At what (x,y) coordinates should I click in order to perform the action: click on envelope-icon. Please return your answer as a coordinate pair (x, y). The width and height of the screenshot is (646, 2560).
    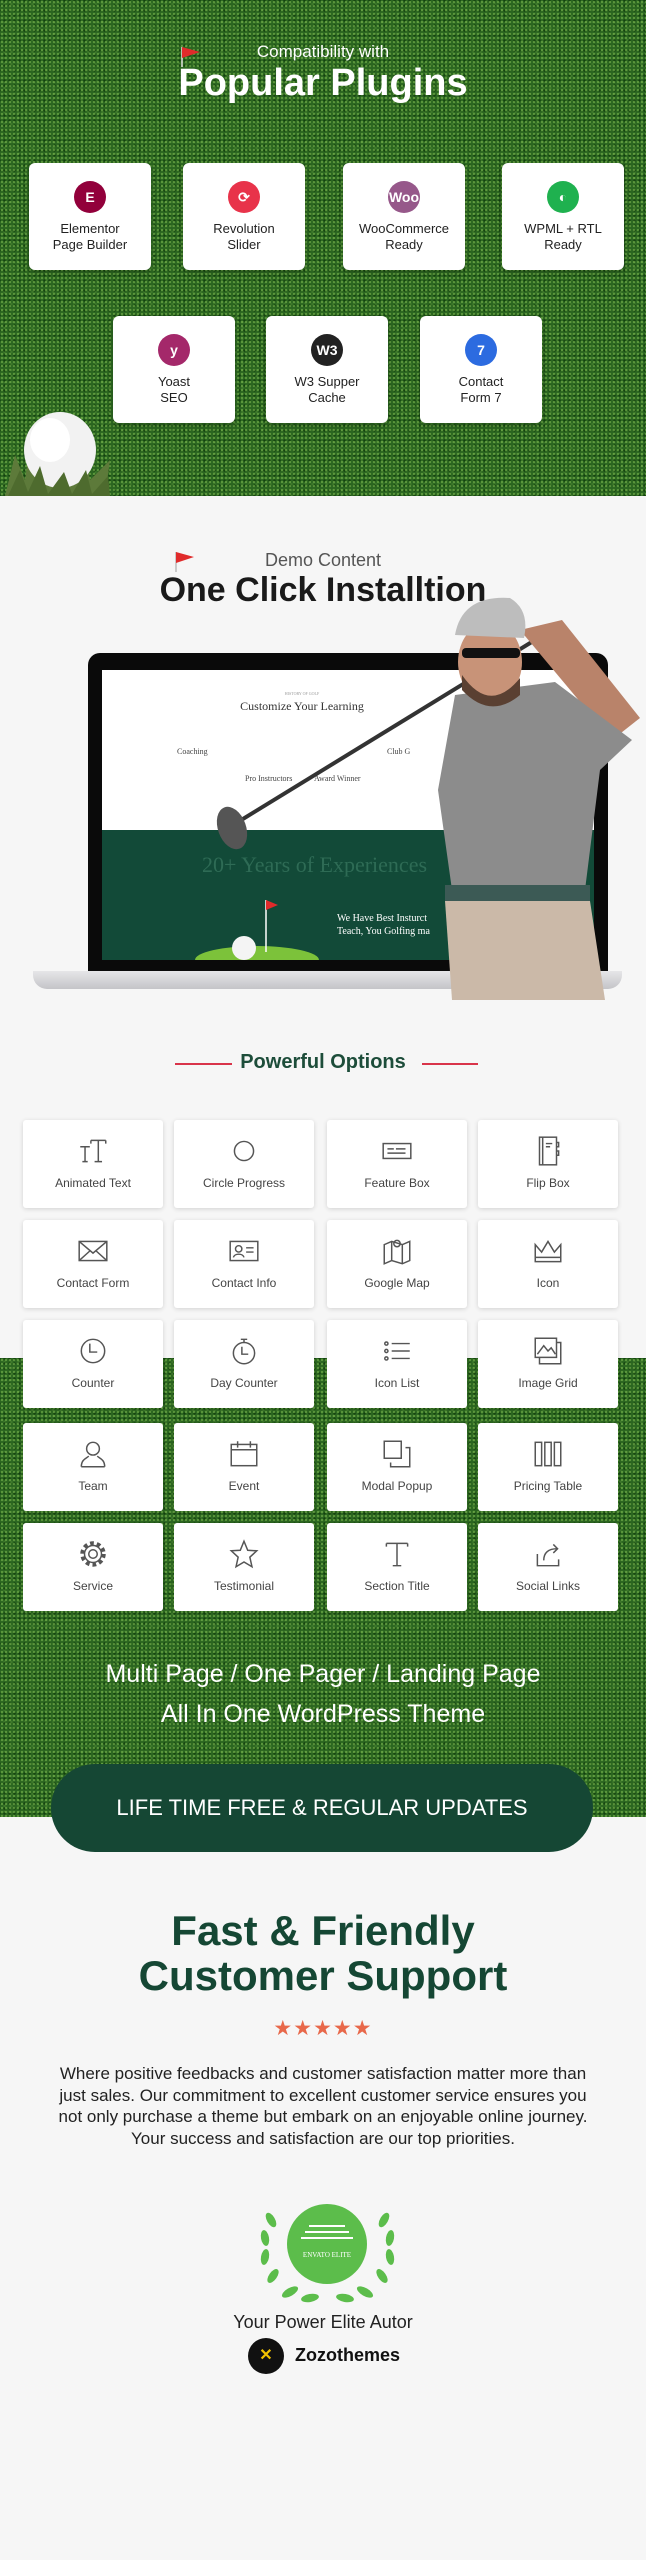
    Looking at the image, I should click on (93, 1251).